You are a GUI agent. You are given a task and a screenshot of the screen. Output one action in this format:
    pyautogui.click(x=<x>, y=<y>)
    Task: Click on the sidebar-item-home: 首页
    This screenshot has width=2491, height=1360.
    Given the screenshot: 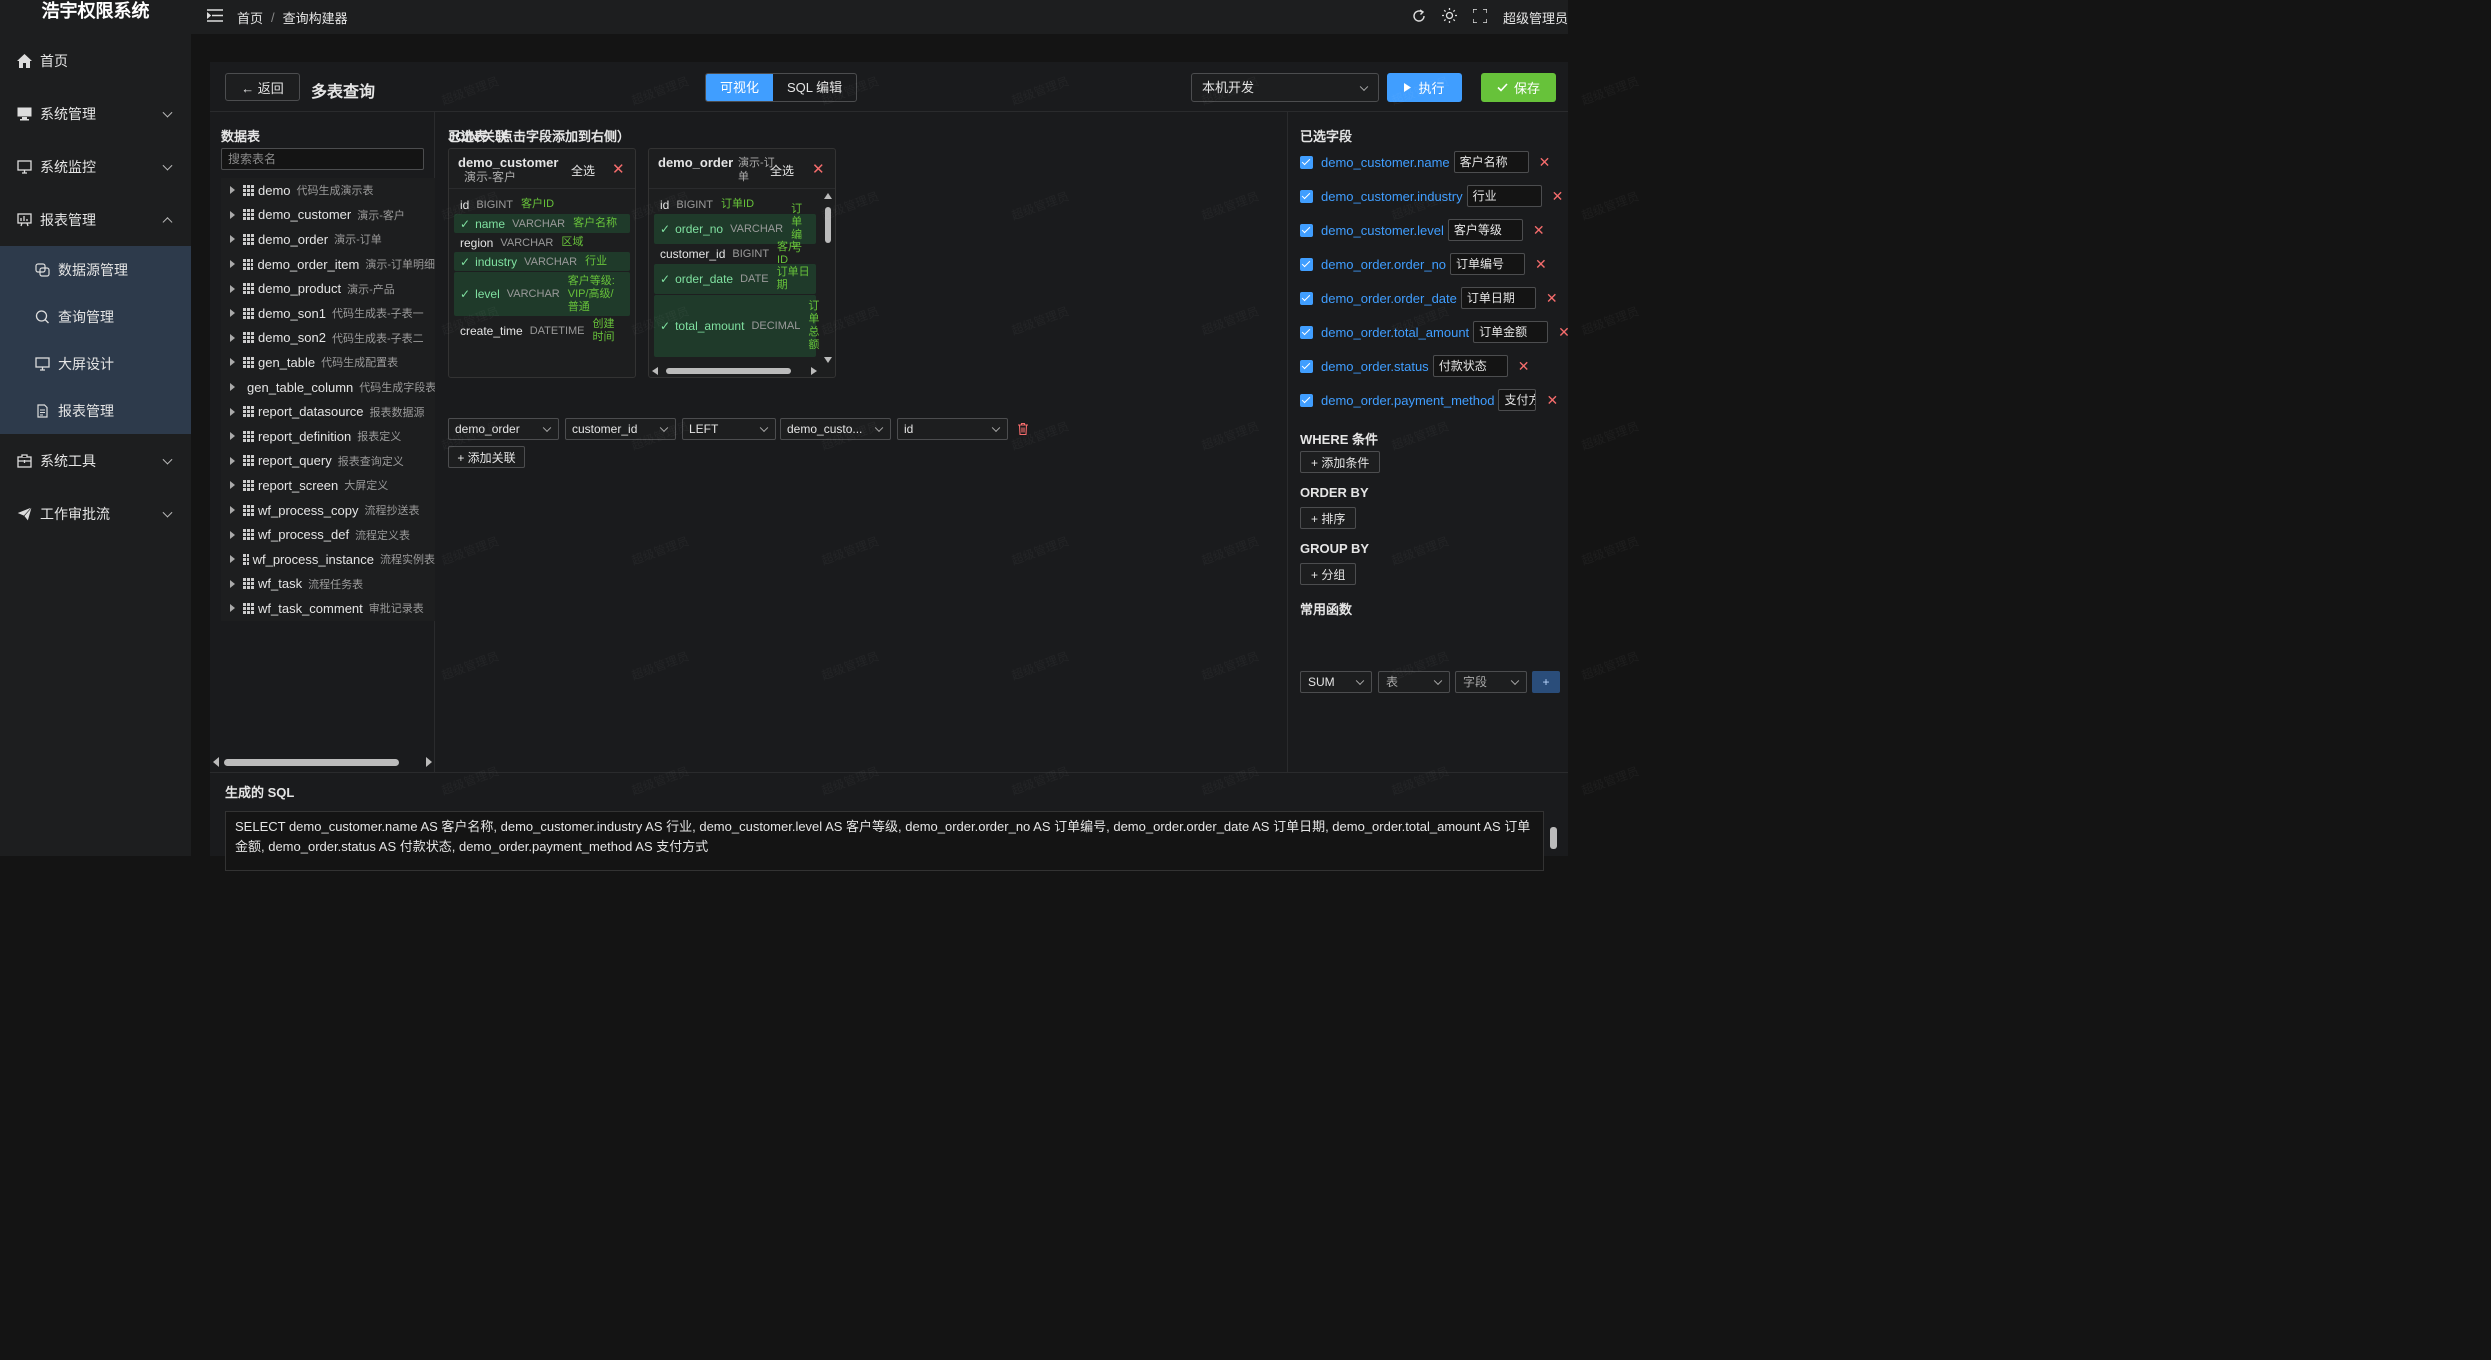 What is the action you would take?
    pyautogui.click(x=95, y=60)
    